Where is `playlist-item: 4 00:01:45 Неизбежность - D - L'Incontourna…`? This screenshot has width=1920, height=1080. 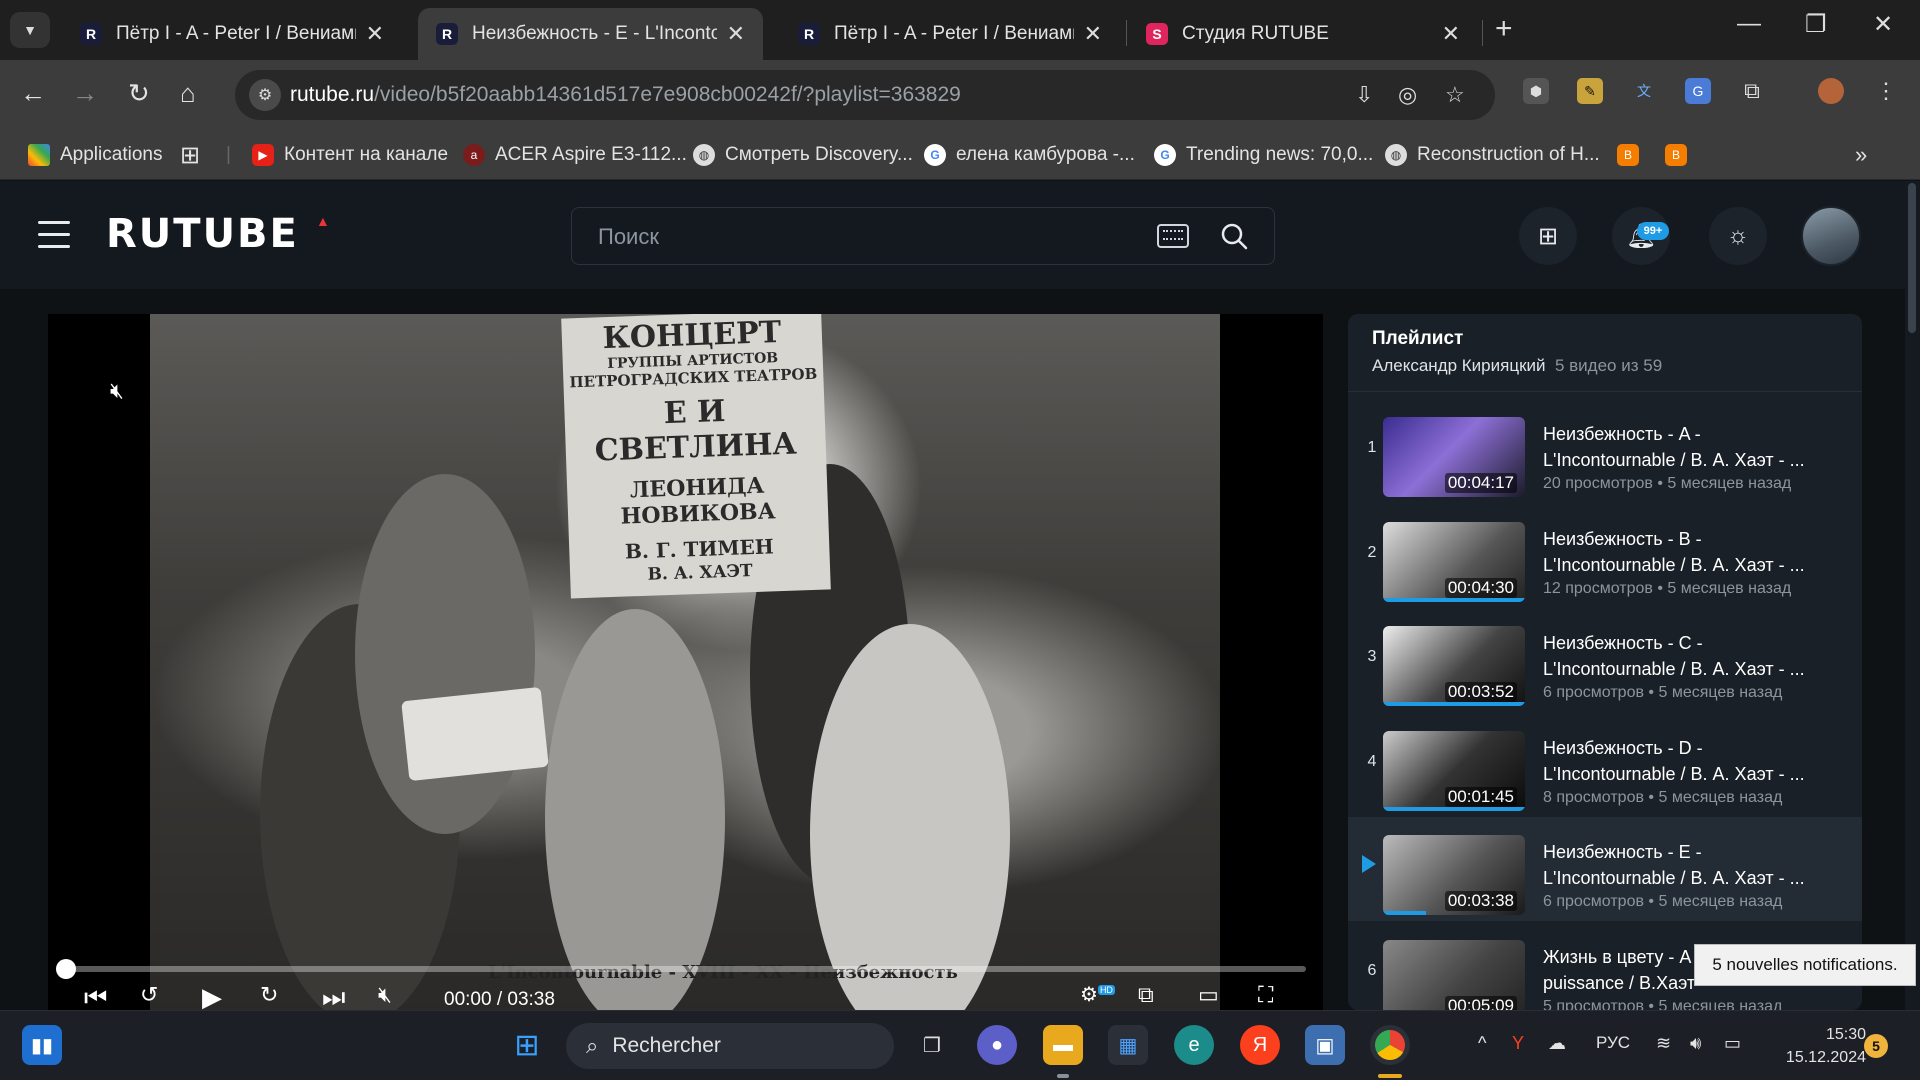
playlist-item: 4 00:01:45 Неизбежность - D - L'Incontourna… is located at coordinates (1605, 765).